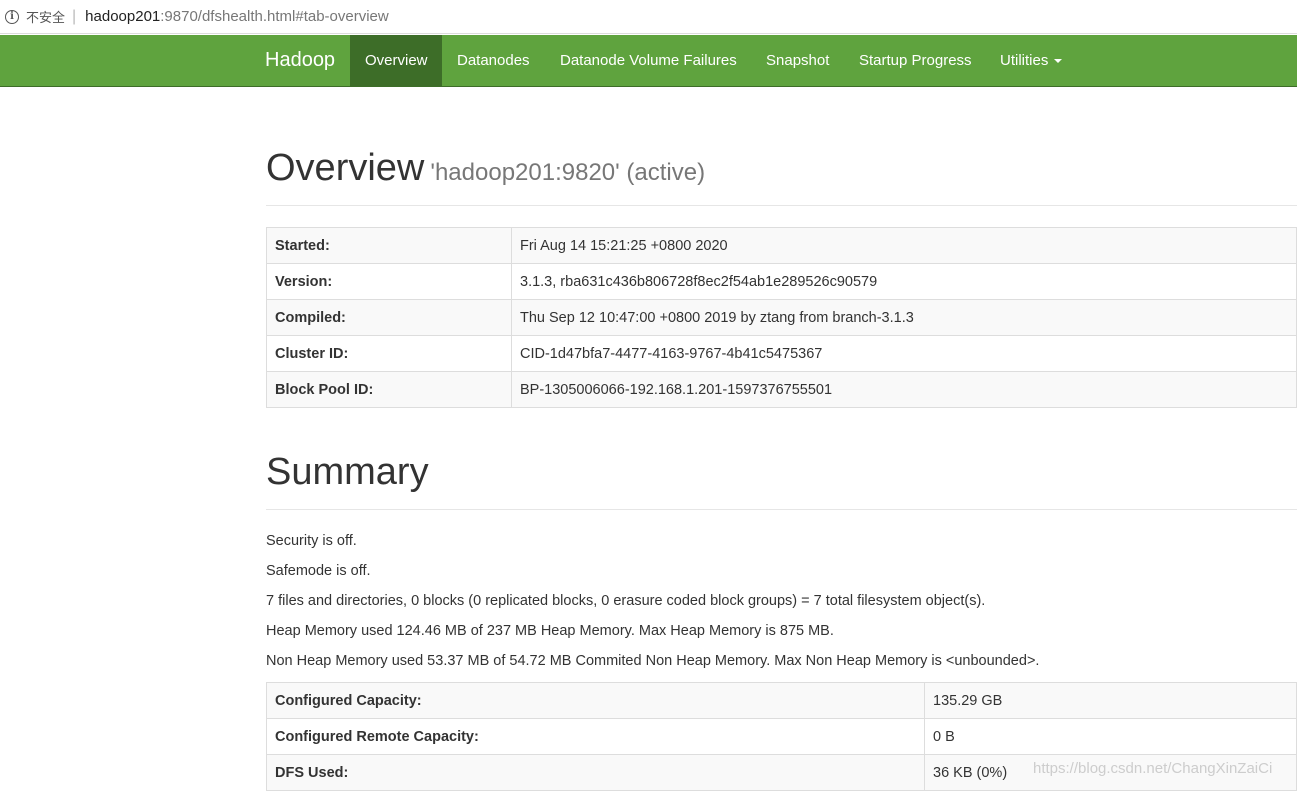 This screenshot has width=1297, height=791. Describe the element at coordinates (781, 205) in the screenshot. I see `overview-divider` at that location.